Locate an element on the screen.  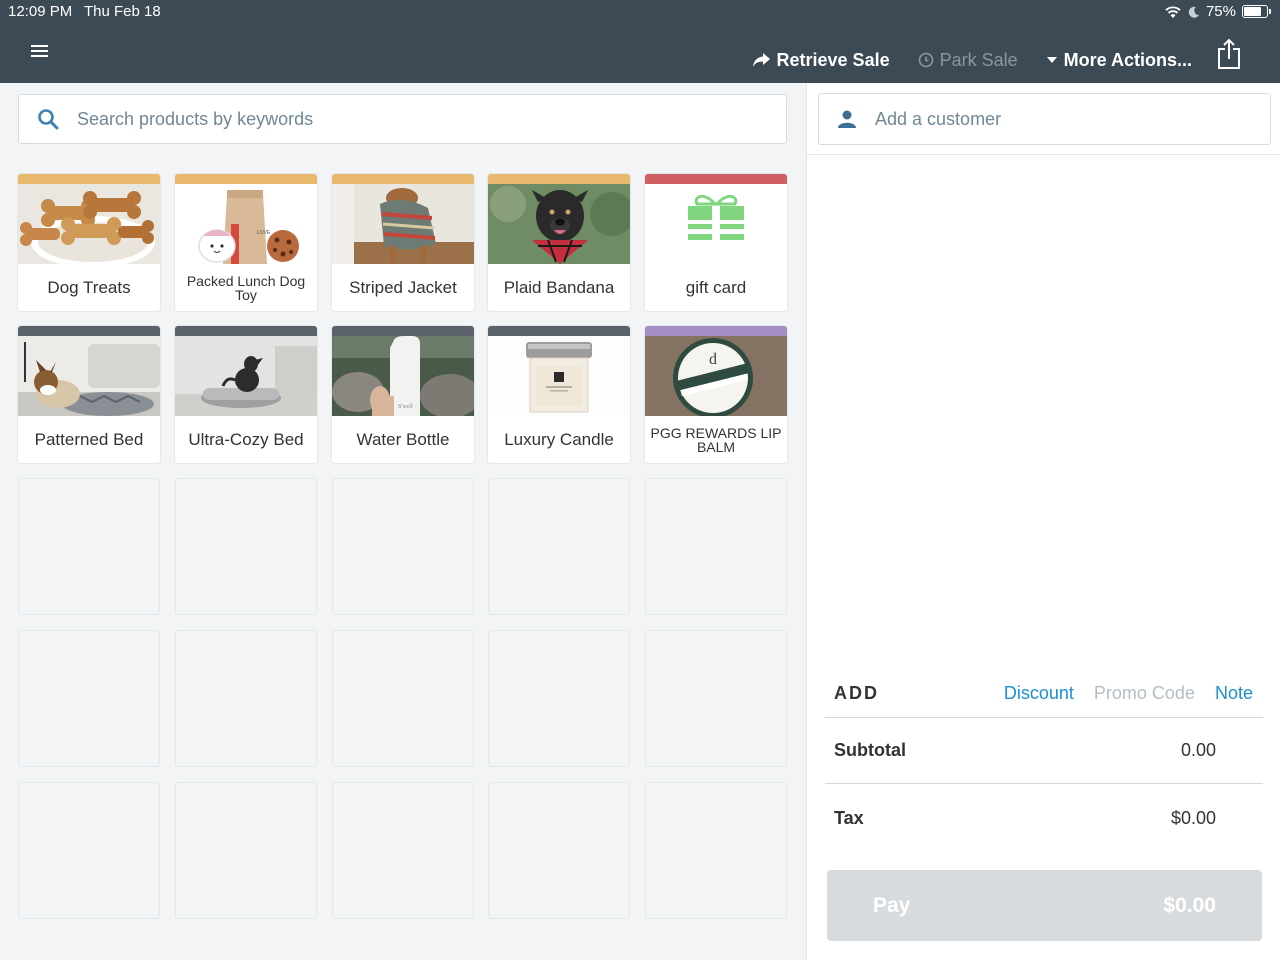
product-tile-dog-treats: Dog Treats is located at coordinates (89, 242).